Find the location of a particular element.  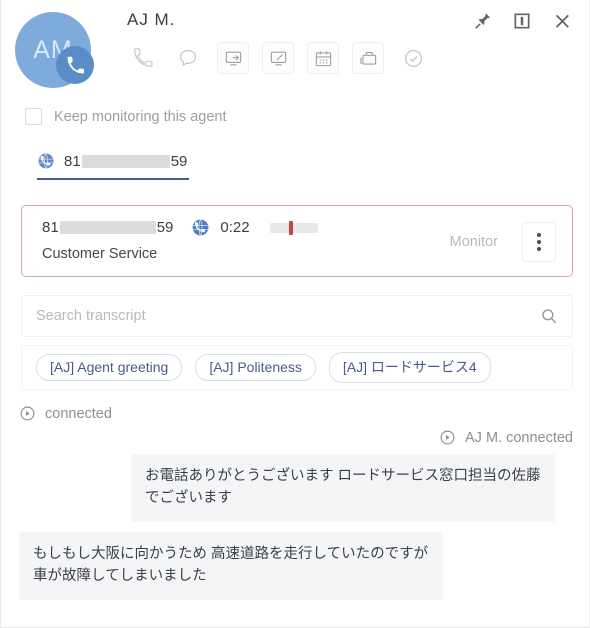

number-suffix: 59 is located at coordinates (179, 161).